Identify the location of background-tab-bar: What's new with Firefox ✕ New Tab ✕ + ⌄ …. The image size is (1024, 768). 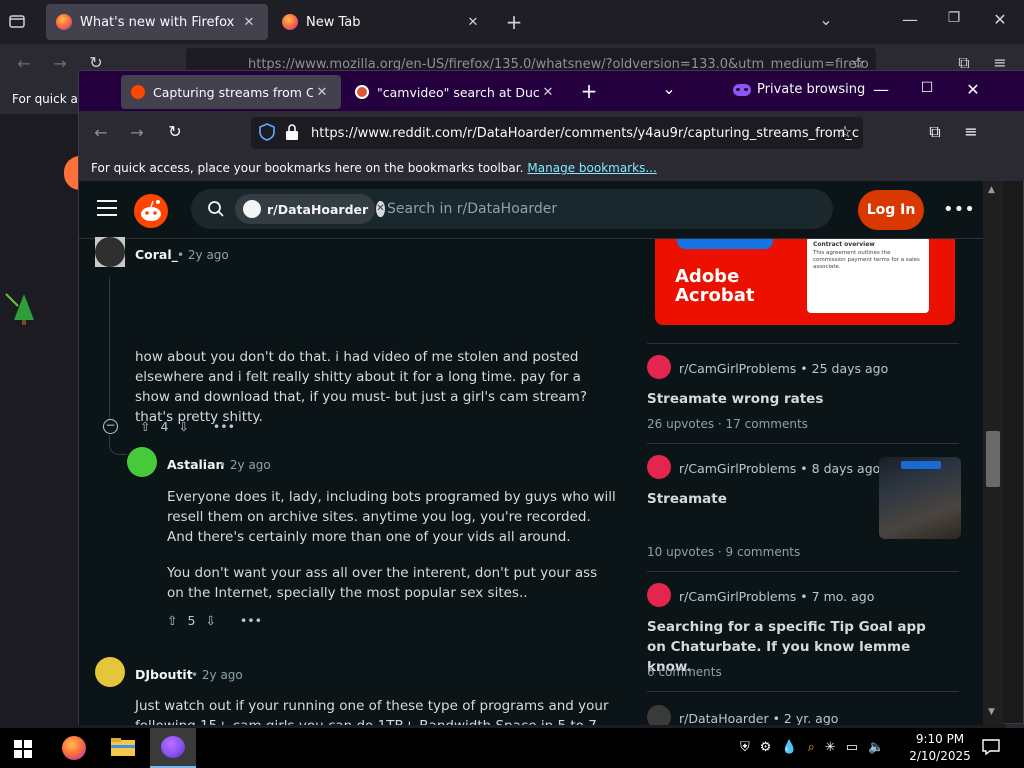
(512, 22).